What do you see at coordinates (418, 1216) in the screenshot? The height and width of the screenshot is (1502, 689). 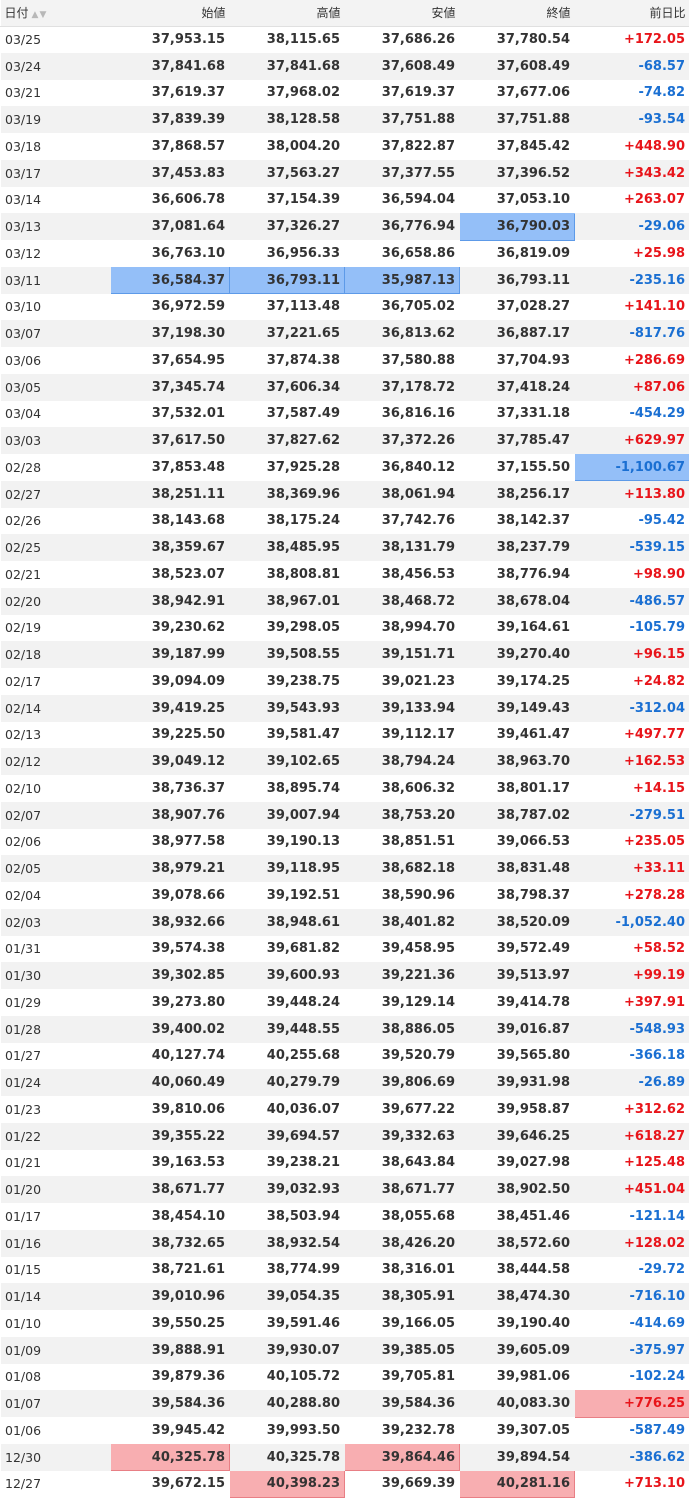 I see `low-cell: 38,055.68` at bounding box center [418, 1216].